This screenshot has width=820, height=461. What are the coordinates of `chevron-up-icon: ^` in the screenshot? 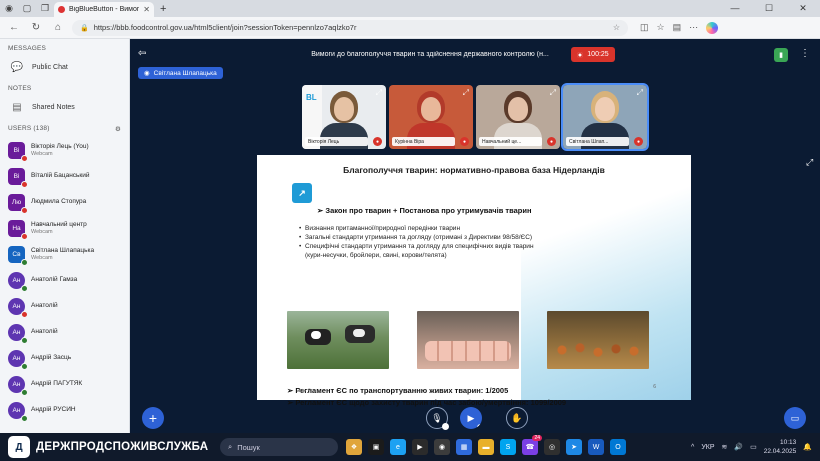 It's located at (692, 447).